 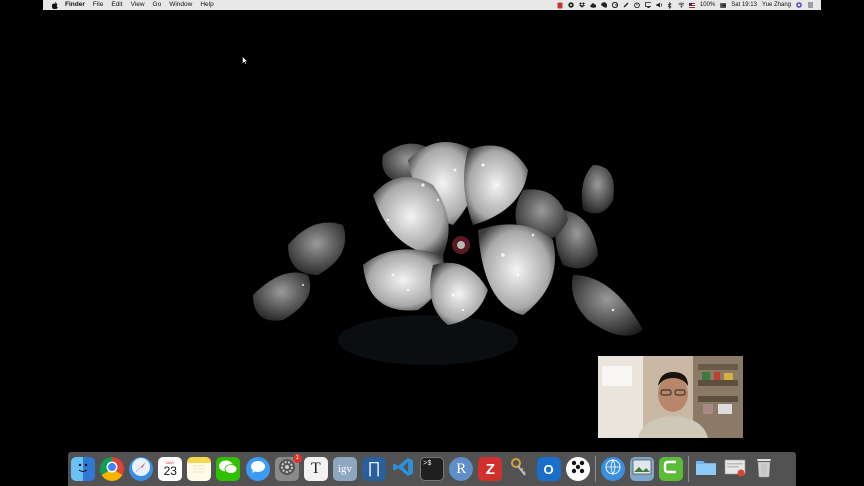 What do you see at coordinates (581, 5) in the screenshot?
I see `dropbox-icon` at bounding box center [581, 5].